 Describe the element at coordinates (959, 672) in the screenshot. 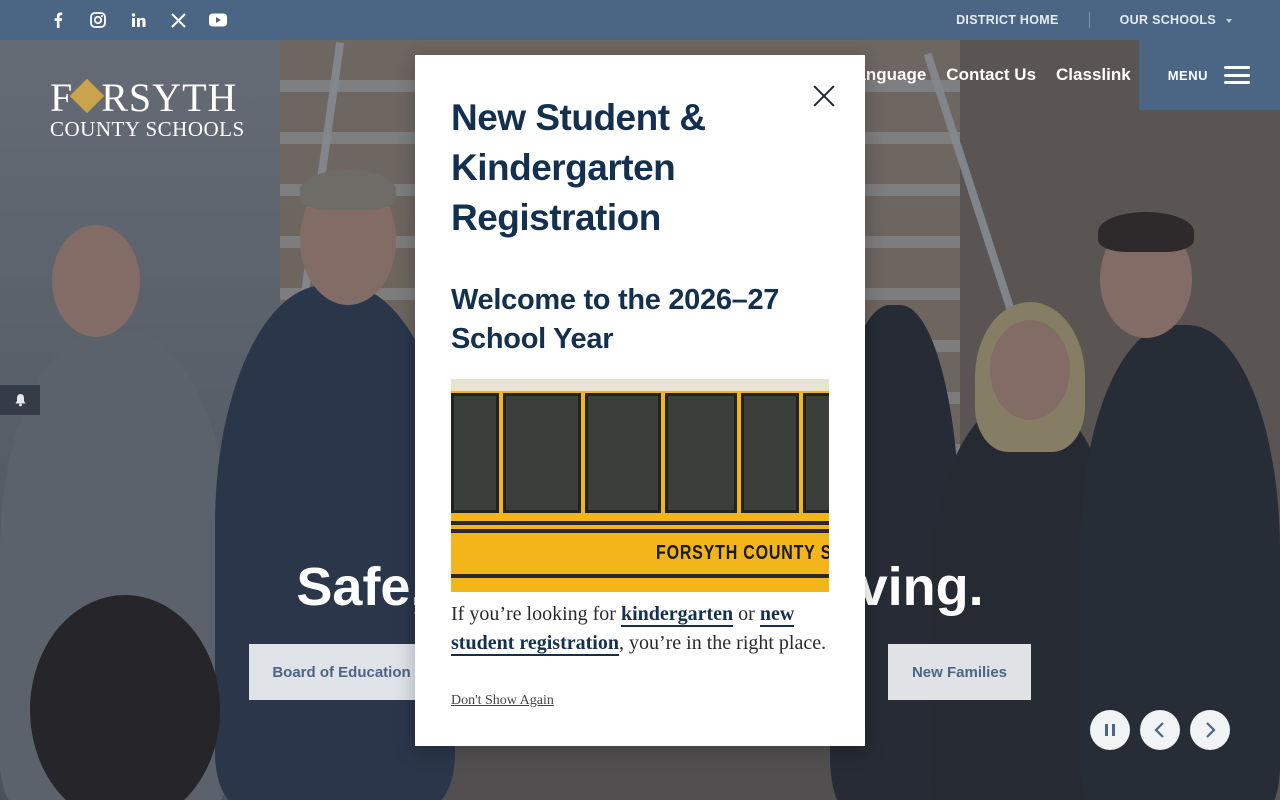

I see `new-families-button: New Families` at that location.